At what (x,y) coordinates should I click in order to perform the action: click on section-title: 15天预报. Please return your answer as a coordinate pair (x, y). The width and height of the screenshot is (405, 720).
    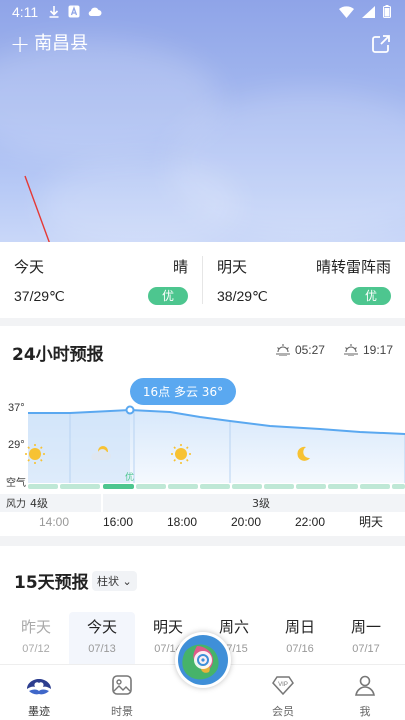
    Looking at the image, I should click on (51, 583).